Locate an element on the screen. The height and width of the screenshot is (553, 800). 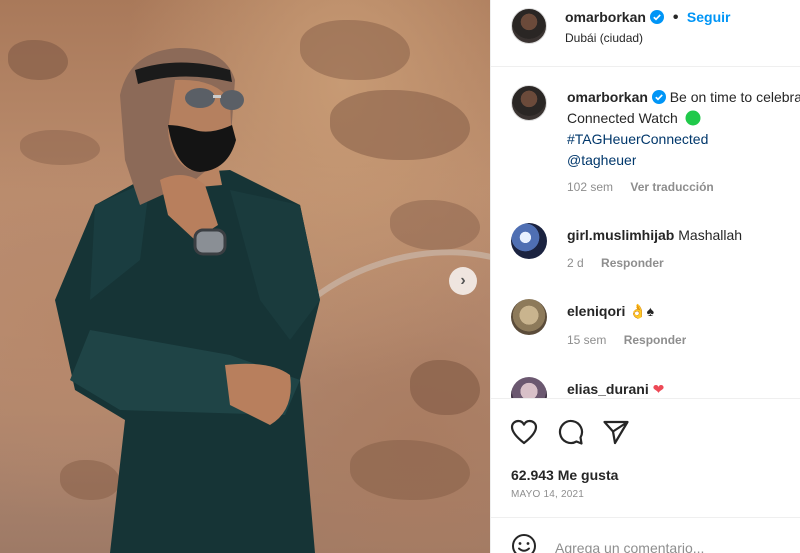
comment-time: 2 d is located at coordinates (575, 263).